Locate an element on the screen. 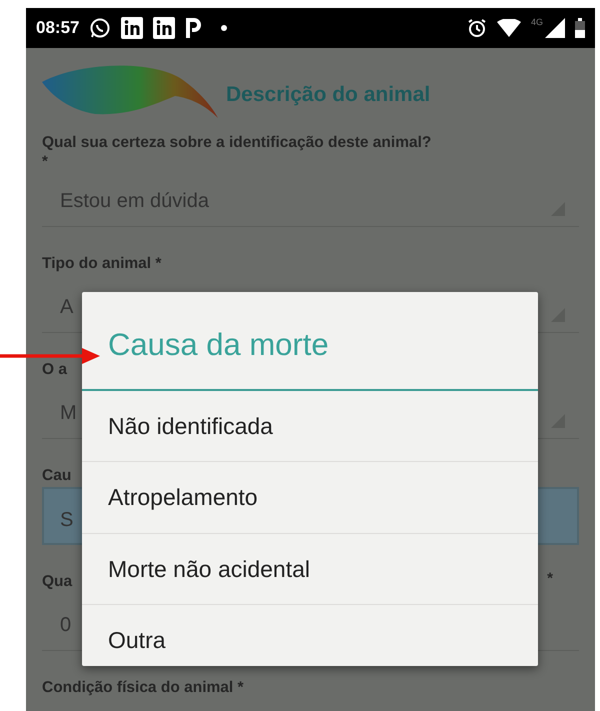 The width and height of the screenshot is (600, 711). network-type: 4G is located at coordinates (536, 22).